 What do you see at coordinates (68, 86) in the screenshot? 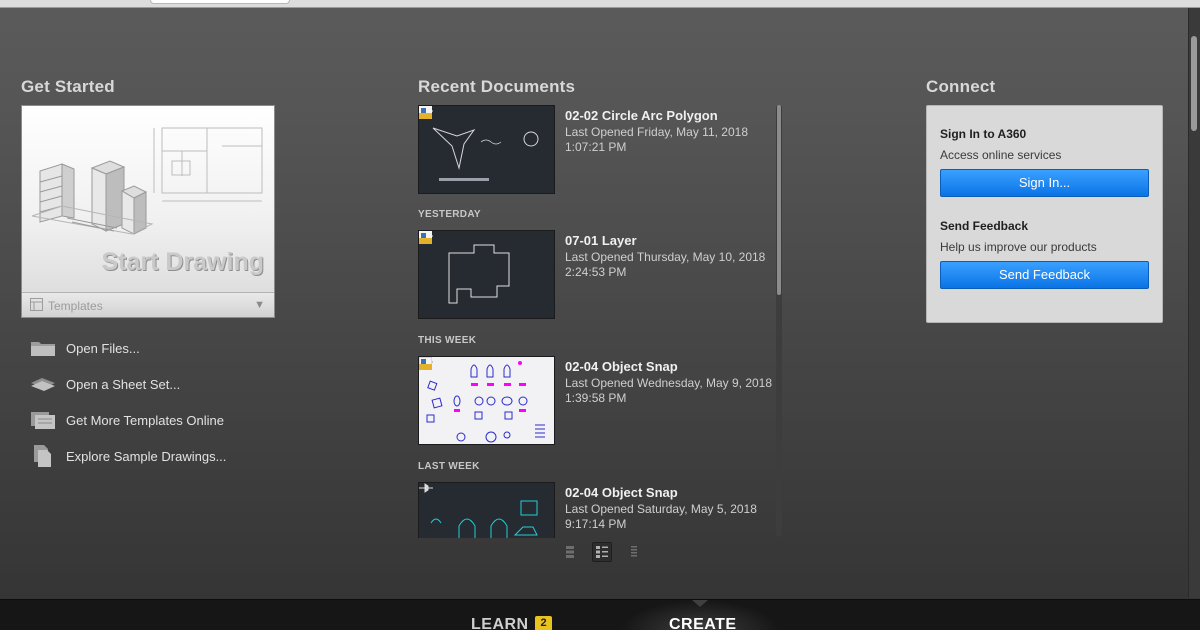
I see `get-started-title: Get Started` at bounding box center [68, 86].